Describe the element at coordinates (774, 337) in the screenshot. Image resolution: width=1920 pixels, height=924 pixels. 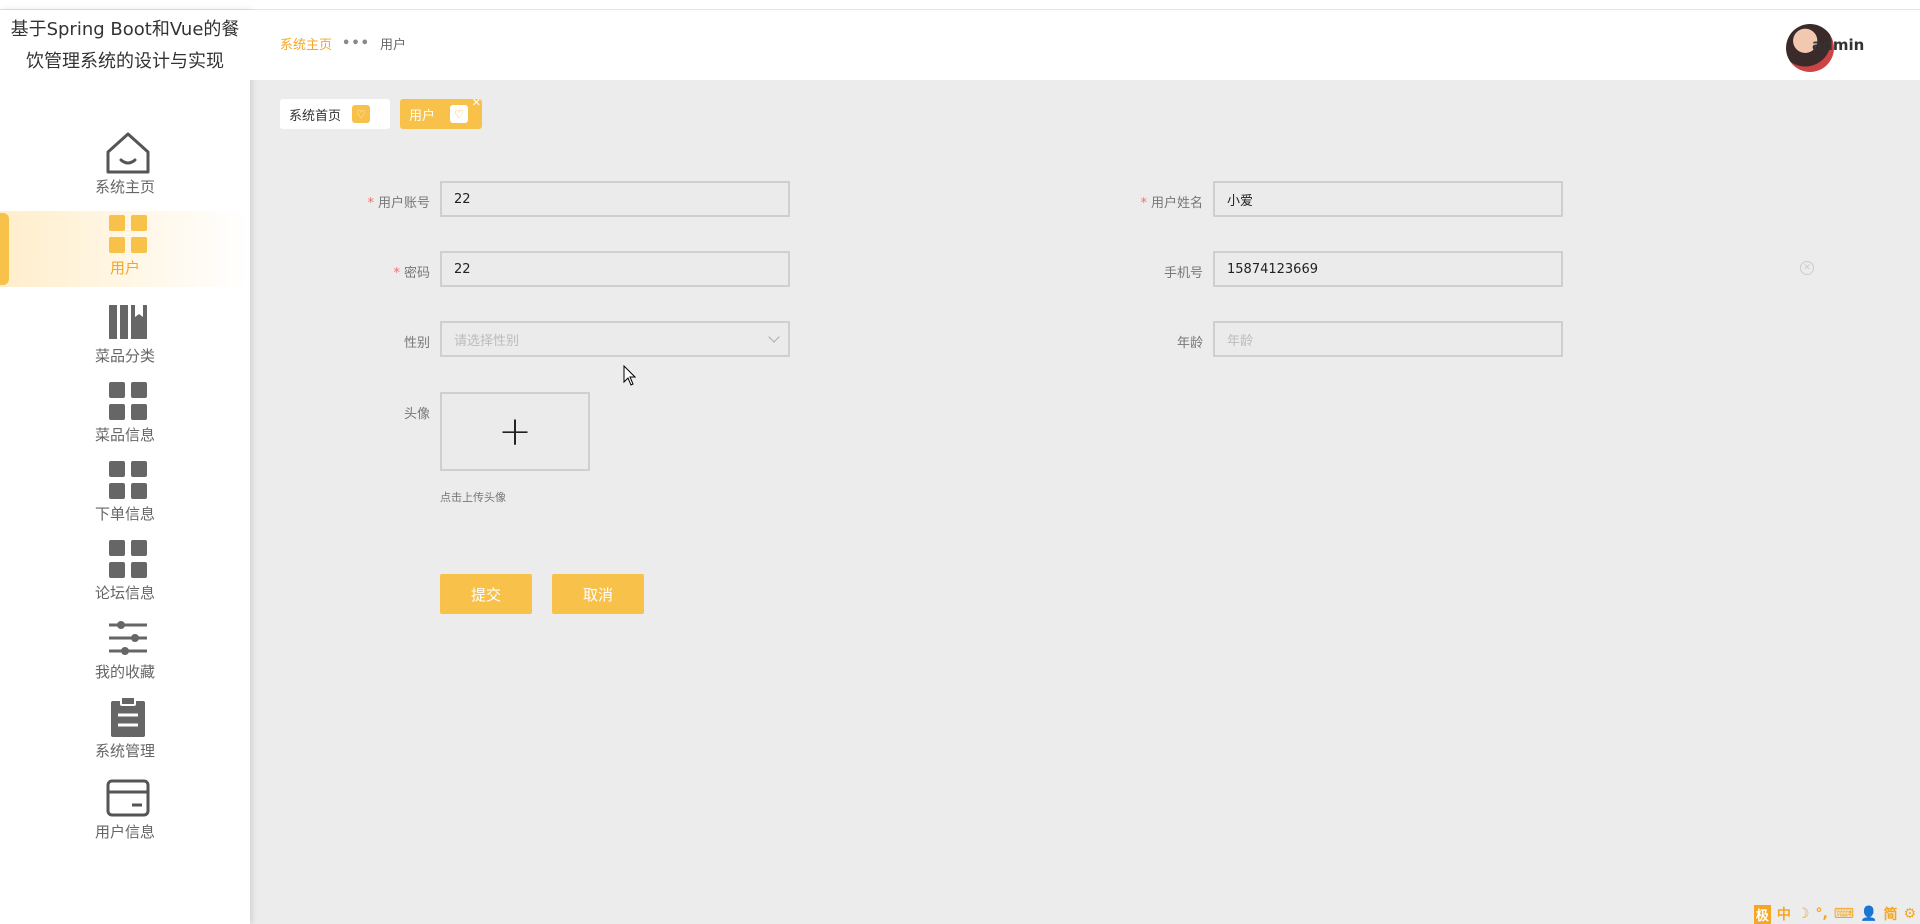
I see `chevron-down-icon` at that location.